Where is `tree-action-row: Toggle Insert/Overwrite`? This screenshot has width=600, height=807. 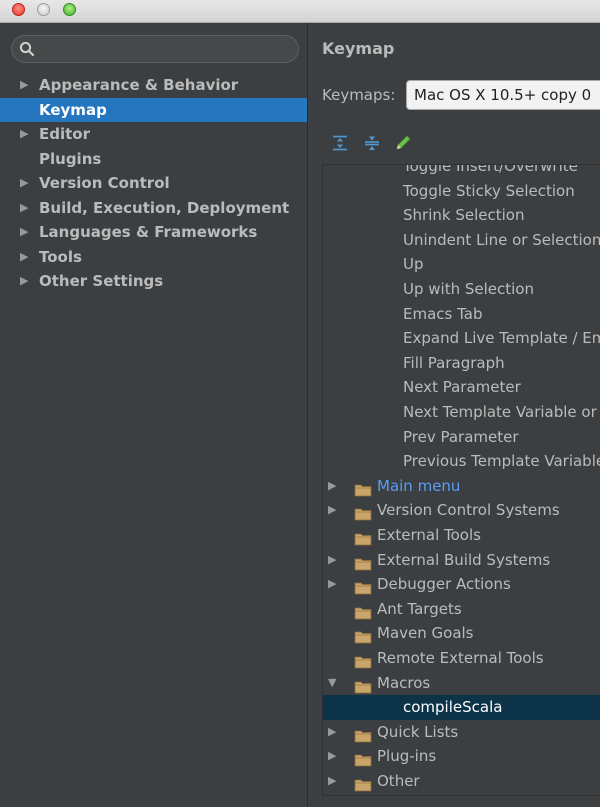
tree-action-row: Toggle Insert/Overwrite is located at coordinates (461, 172).